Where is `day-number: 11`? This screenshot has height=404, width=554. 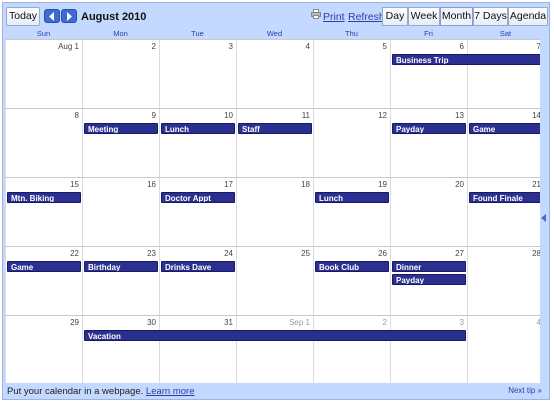
day-number: 11 is located at coordinates (305, 115).